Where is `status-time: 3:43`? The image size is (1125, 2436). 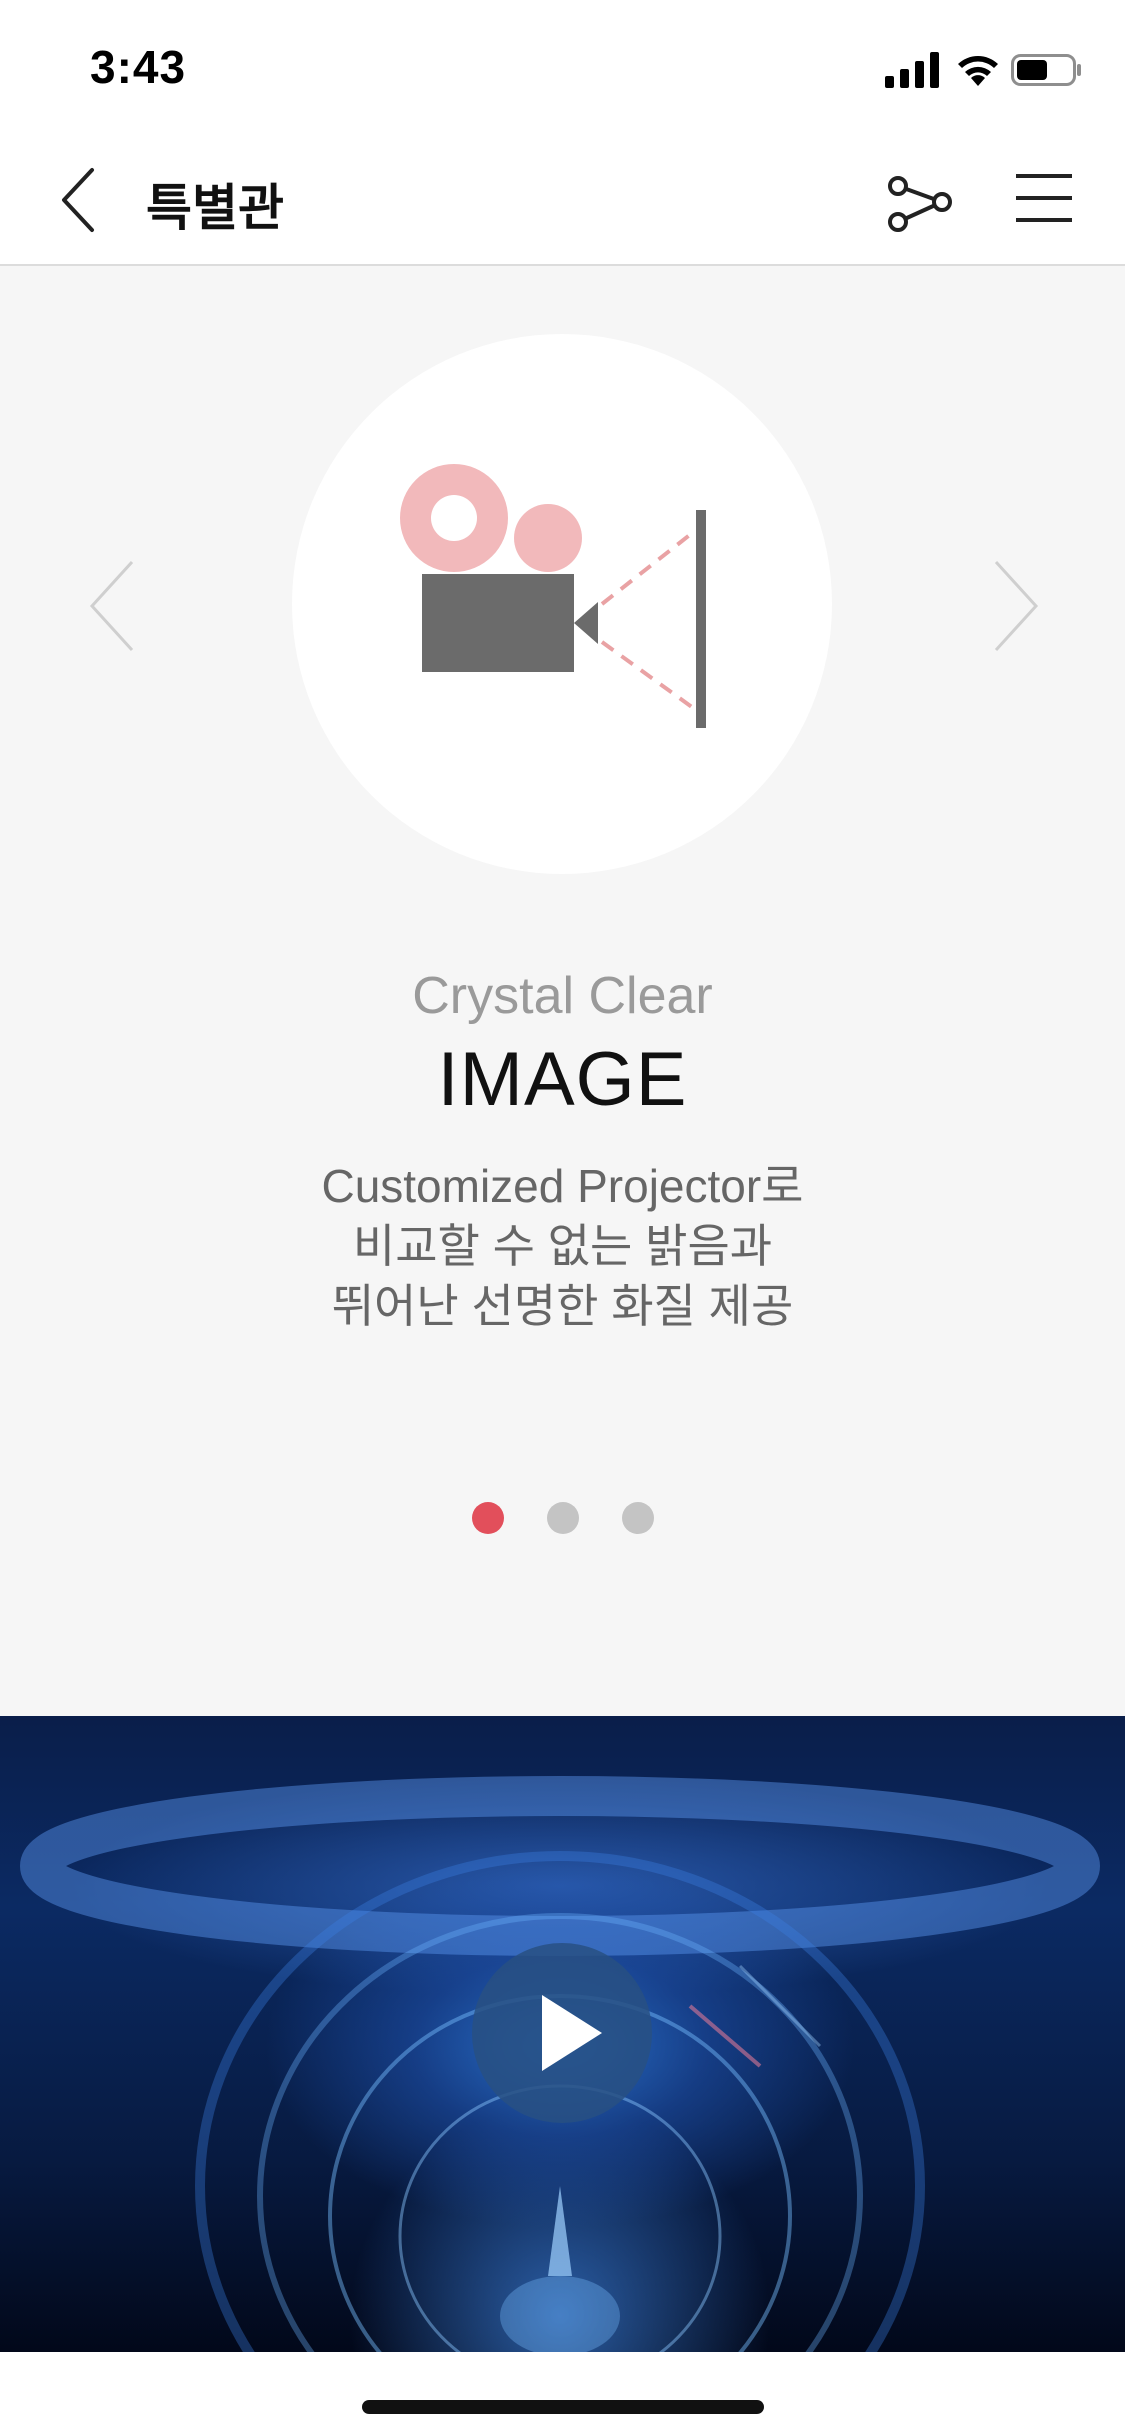
status-time: 3:43 is located at coordinates (138, 67).